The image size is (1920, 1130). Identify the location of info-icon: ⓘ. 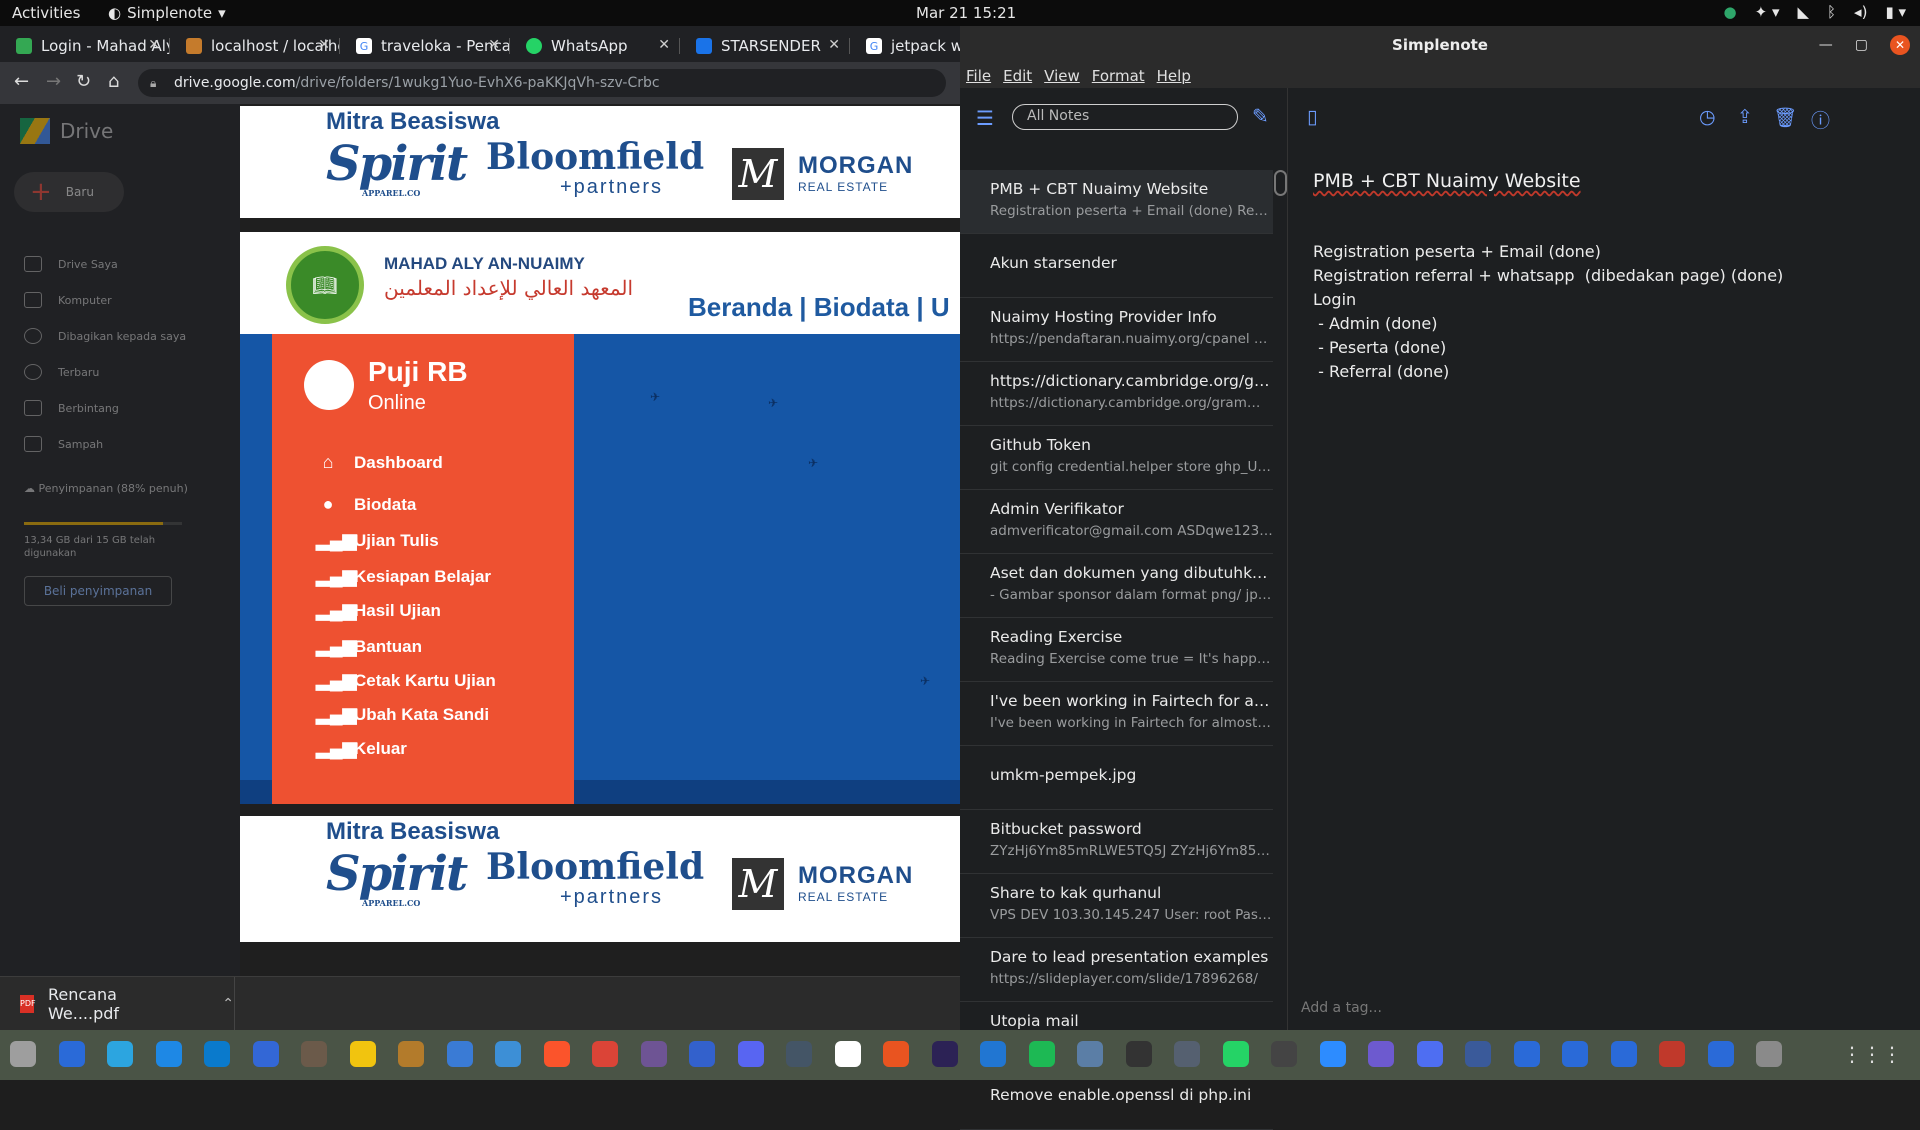
(1820, 119).